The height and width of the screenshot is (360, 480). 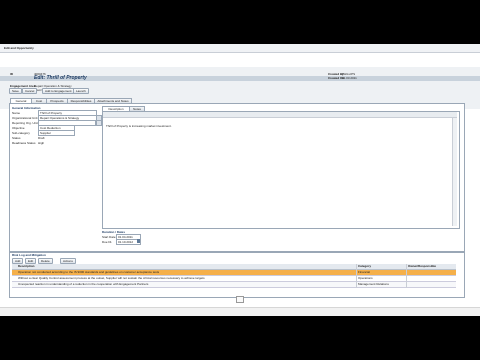 I want to click on status-field-value: Draft, so click(x=41, y=138).